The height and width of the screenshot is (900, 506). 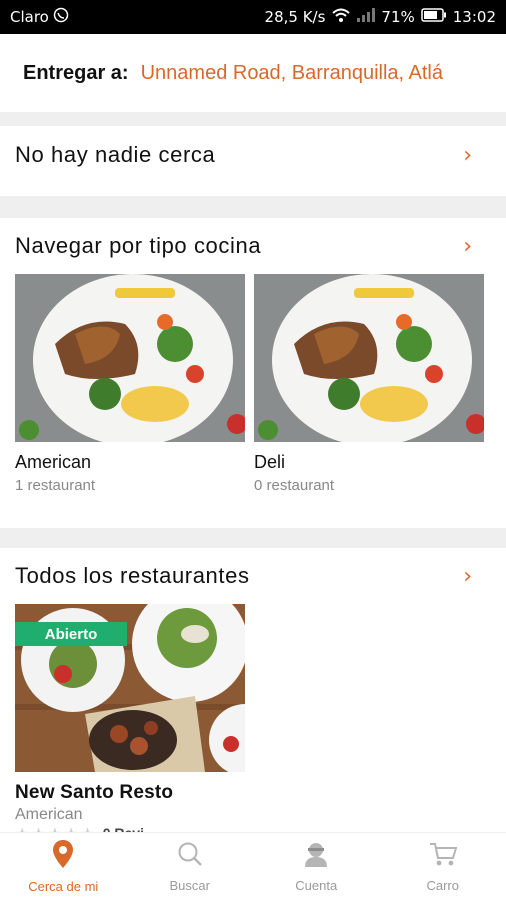 What do you see at coordinates (316, 856) in the screenshot?
I see `user-icon` at bounding box center [316, 856].